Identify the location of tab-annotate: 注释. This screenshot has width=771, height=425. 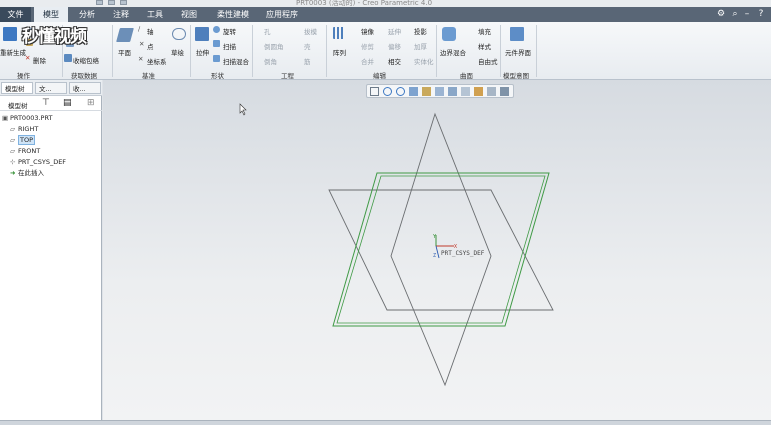
(121, 14).